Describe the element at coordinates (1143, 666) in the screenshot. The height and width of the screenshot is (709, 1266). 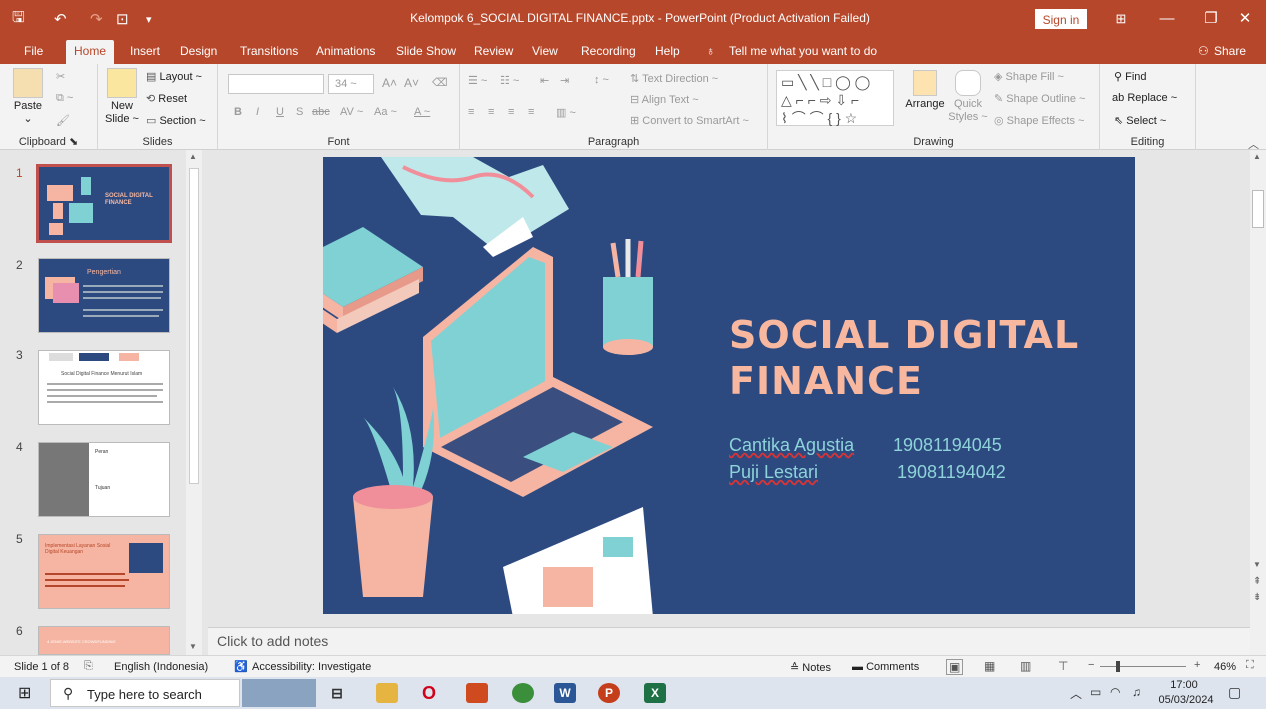
I see `zoom-slider` at that location.